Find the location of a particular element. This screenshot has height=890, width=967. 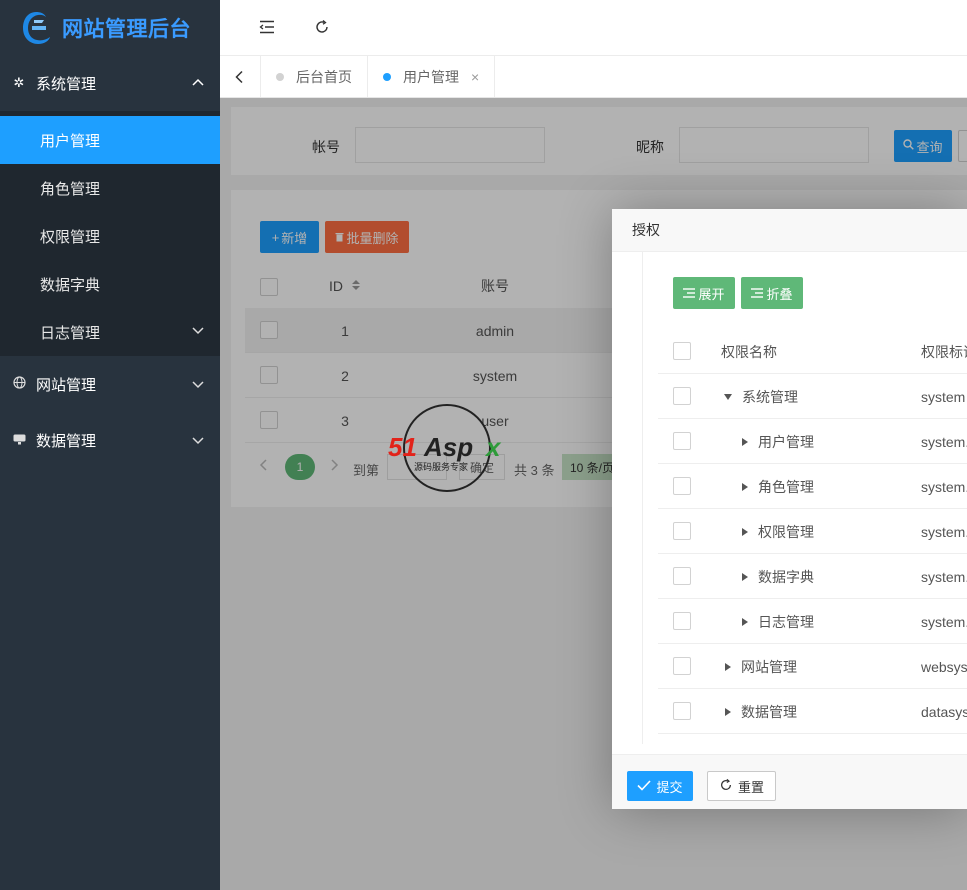

node-name: 用户管理 is located at coordinates (786, 441).